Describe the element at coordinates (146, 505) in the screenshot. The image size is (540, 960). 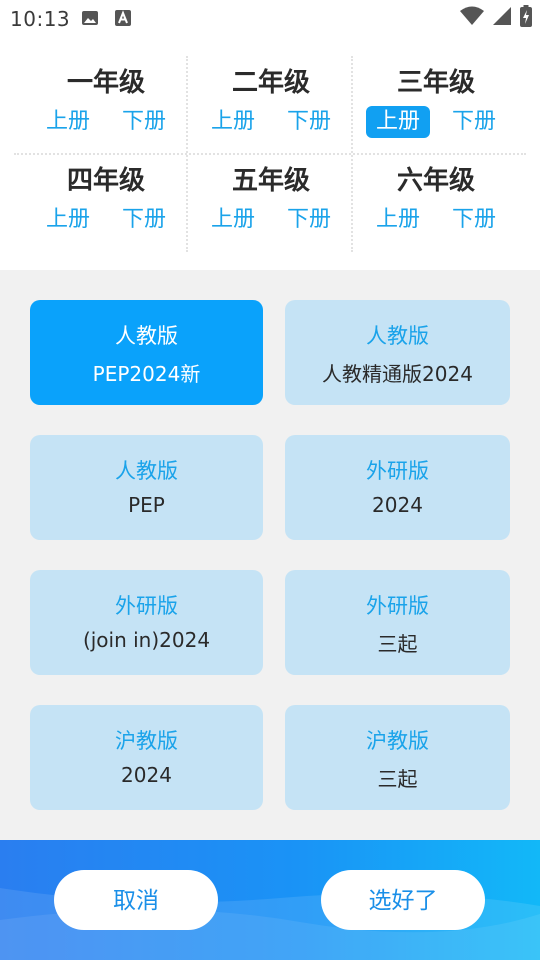
I see `edition-subtitle: PEP` at that location.